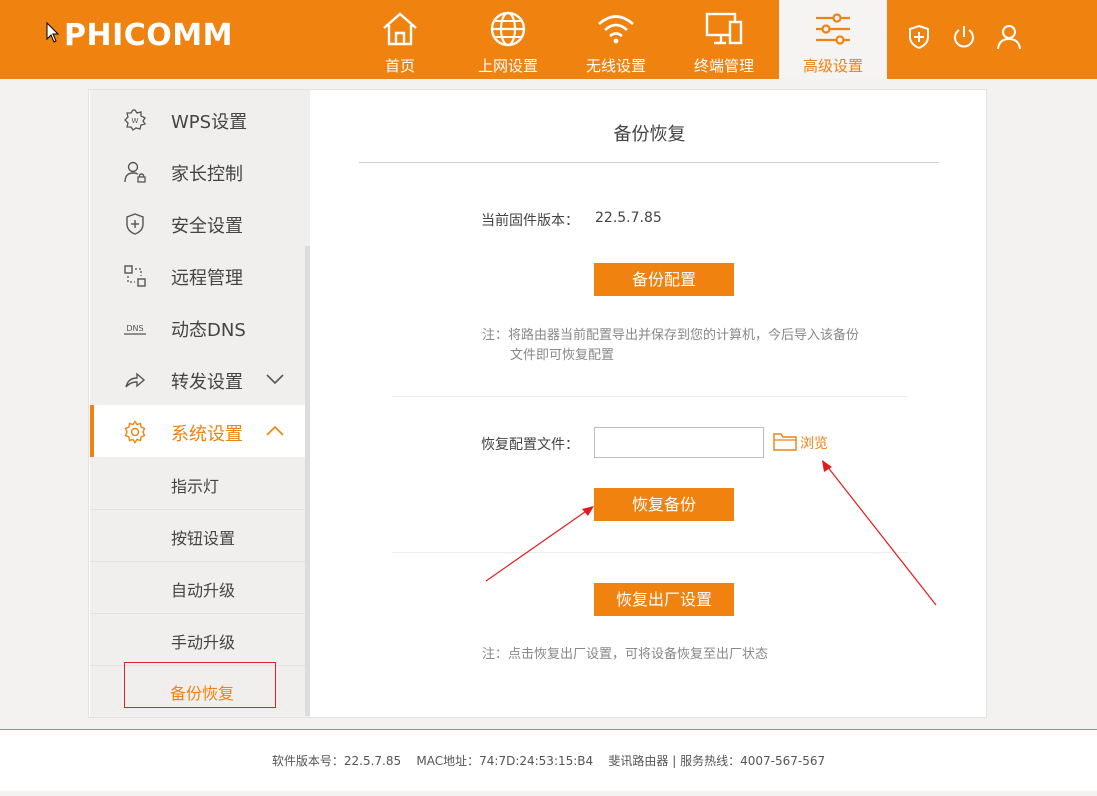  I want to click on nav-advanced-label: 高级设置, so click(832, 66).